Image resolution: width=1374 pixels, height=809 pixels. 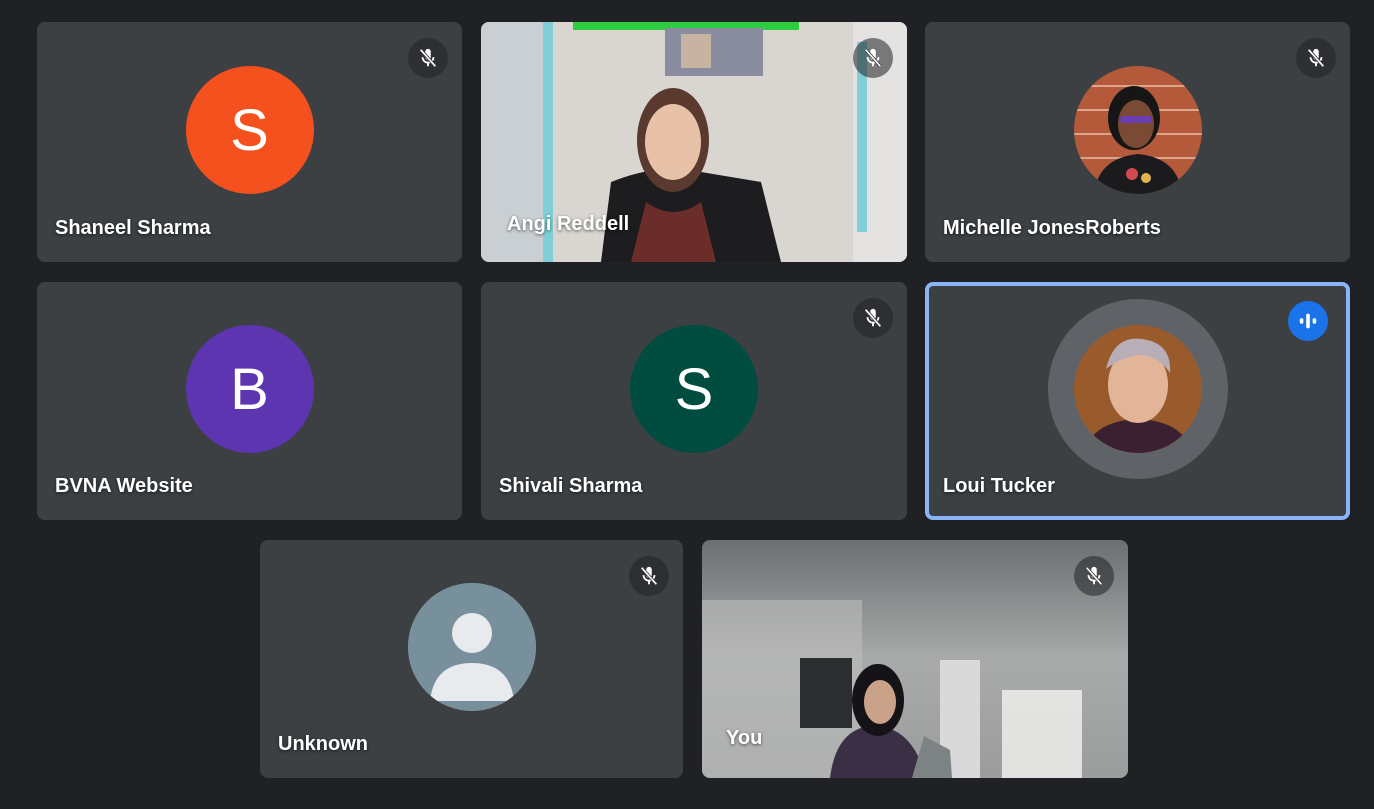 I want to click on audio-level-icon, so click(x=1308, y=321).